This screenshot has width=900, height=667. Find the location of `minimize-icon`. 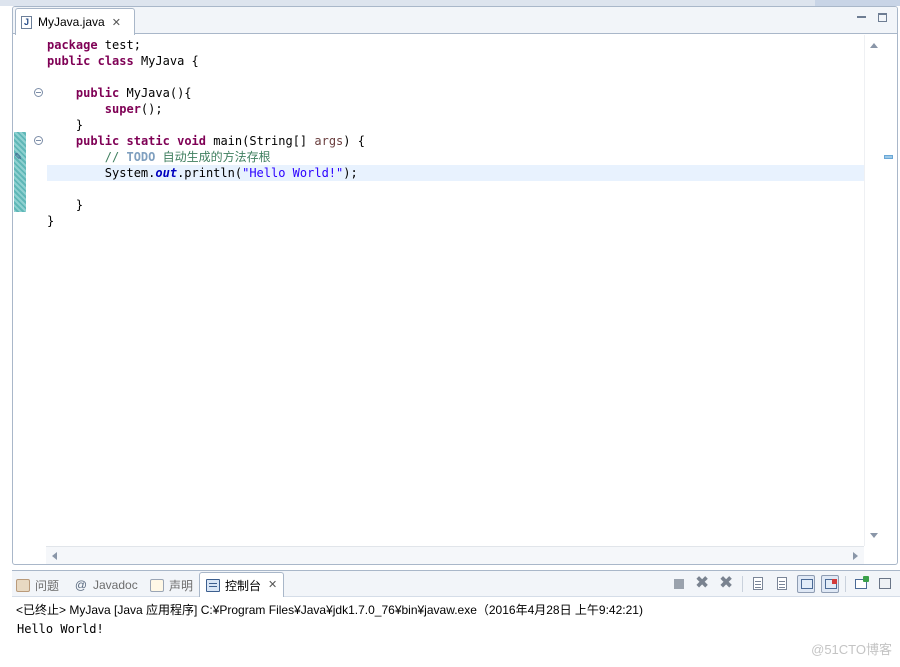

minimize-icon is located at coordinates (861, 17).